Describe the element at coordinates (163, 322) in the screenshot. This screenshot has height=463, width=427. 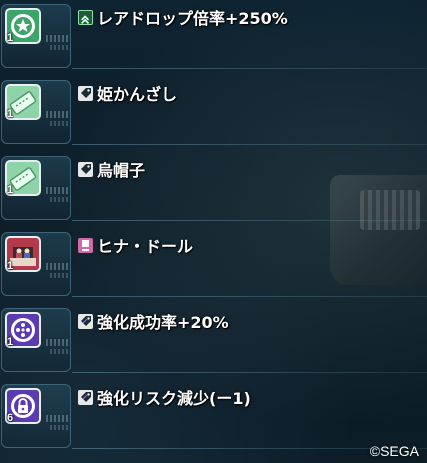
I see `item-name: 強化成功率+20%` at that location.